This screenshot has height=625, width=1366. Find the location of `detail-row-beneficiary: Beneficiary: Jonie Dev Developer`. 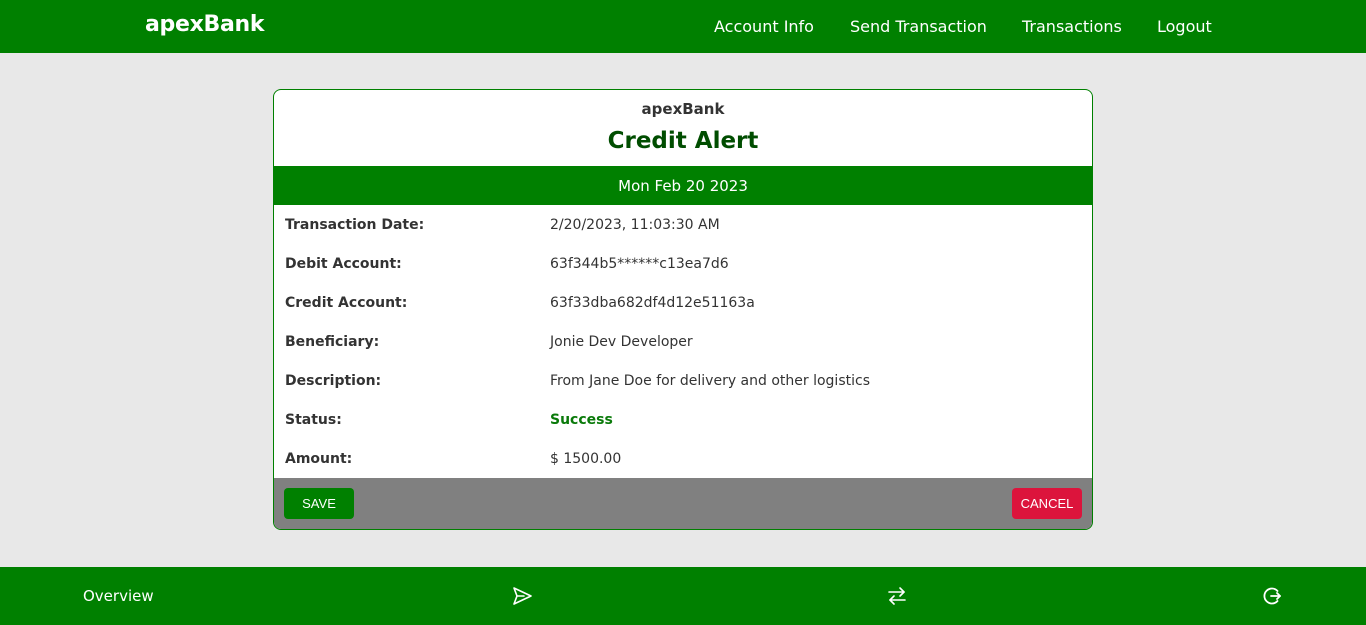

detail-row-beneficiary: Beneficiary: Jonie Dev Developer is located at coordinates (683, 341).